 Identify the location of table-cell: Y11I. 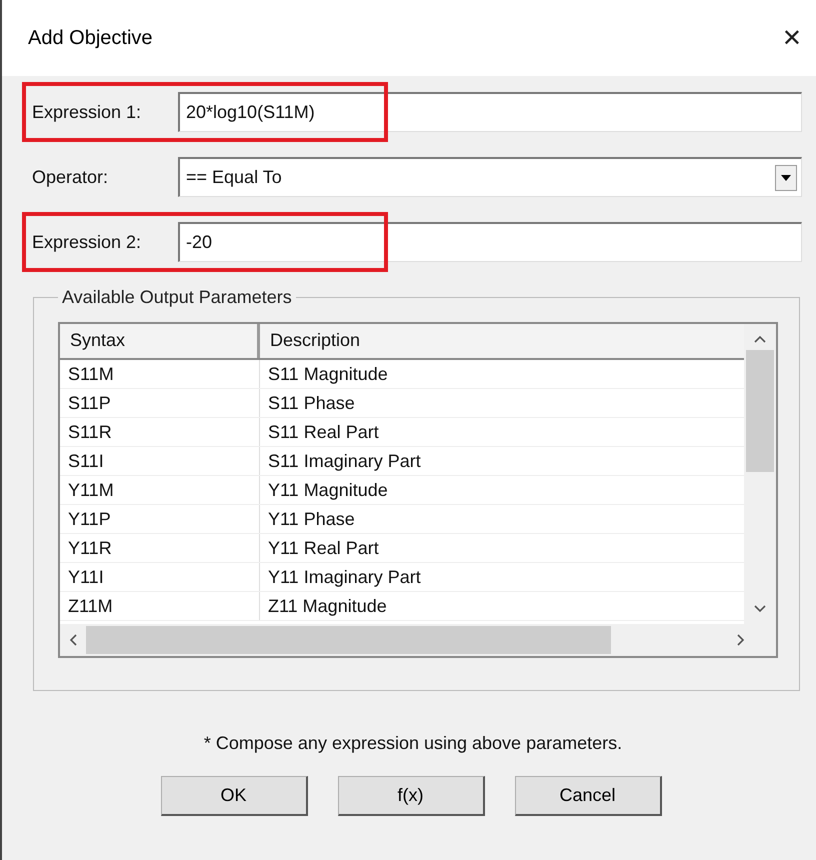
(160, 577).